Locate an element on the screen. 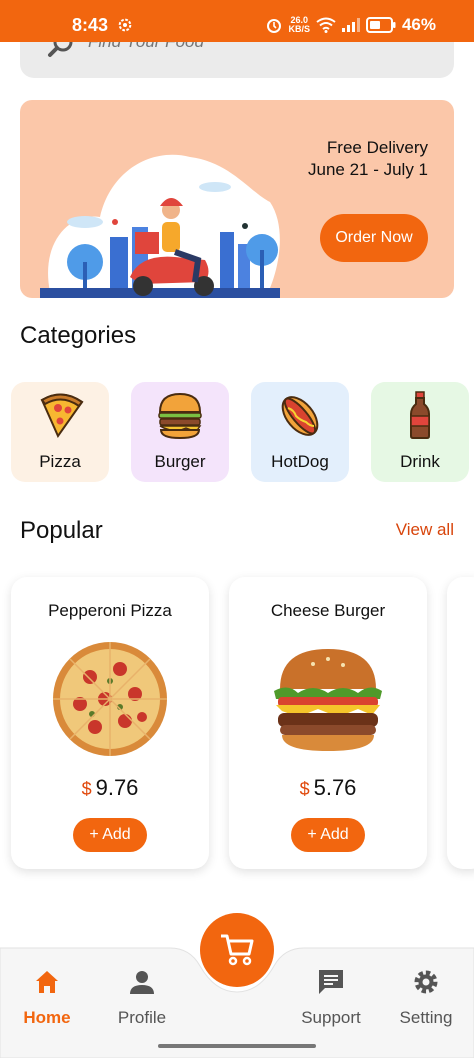  status-indicators: 26.0 KB/S 46% is located at coordinates (351, 25).